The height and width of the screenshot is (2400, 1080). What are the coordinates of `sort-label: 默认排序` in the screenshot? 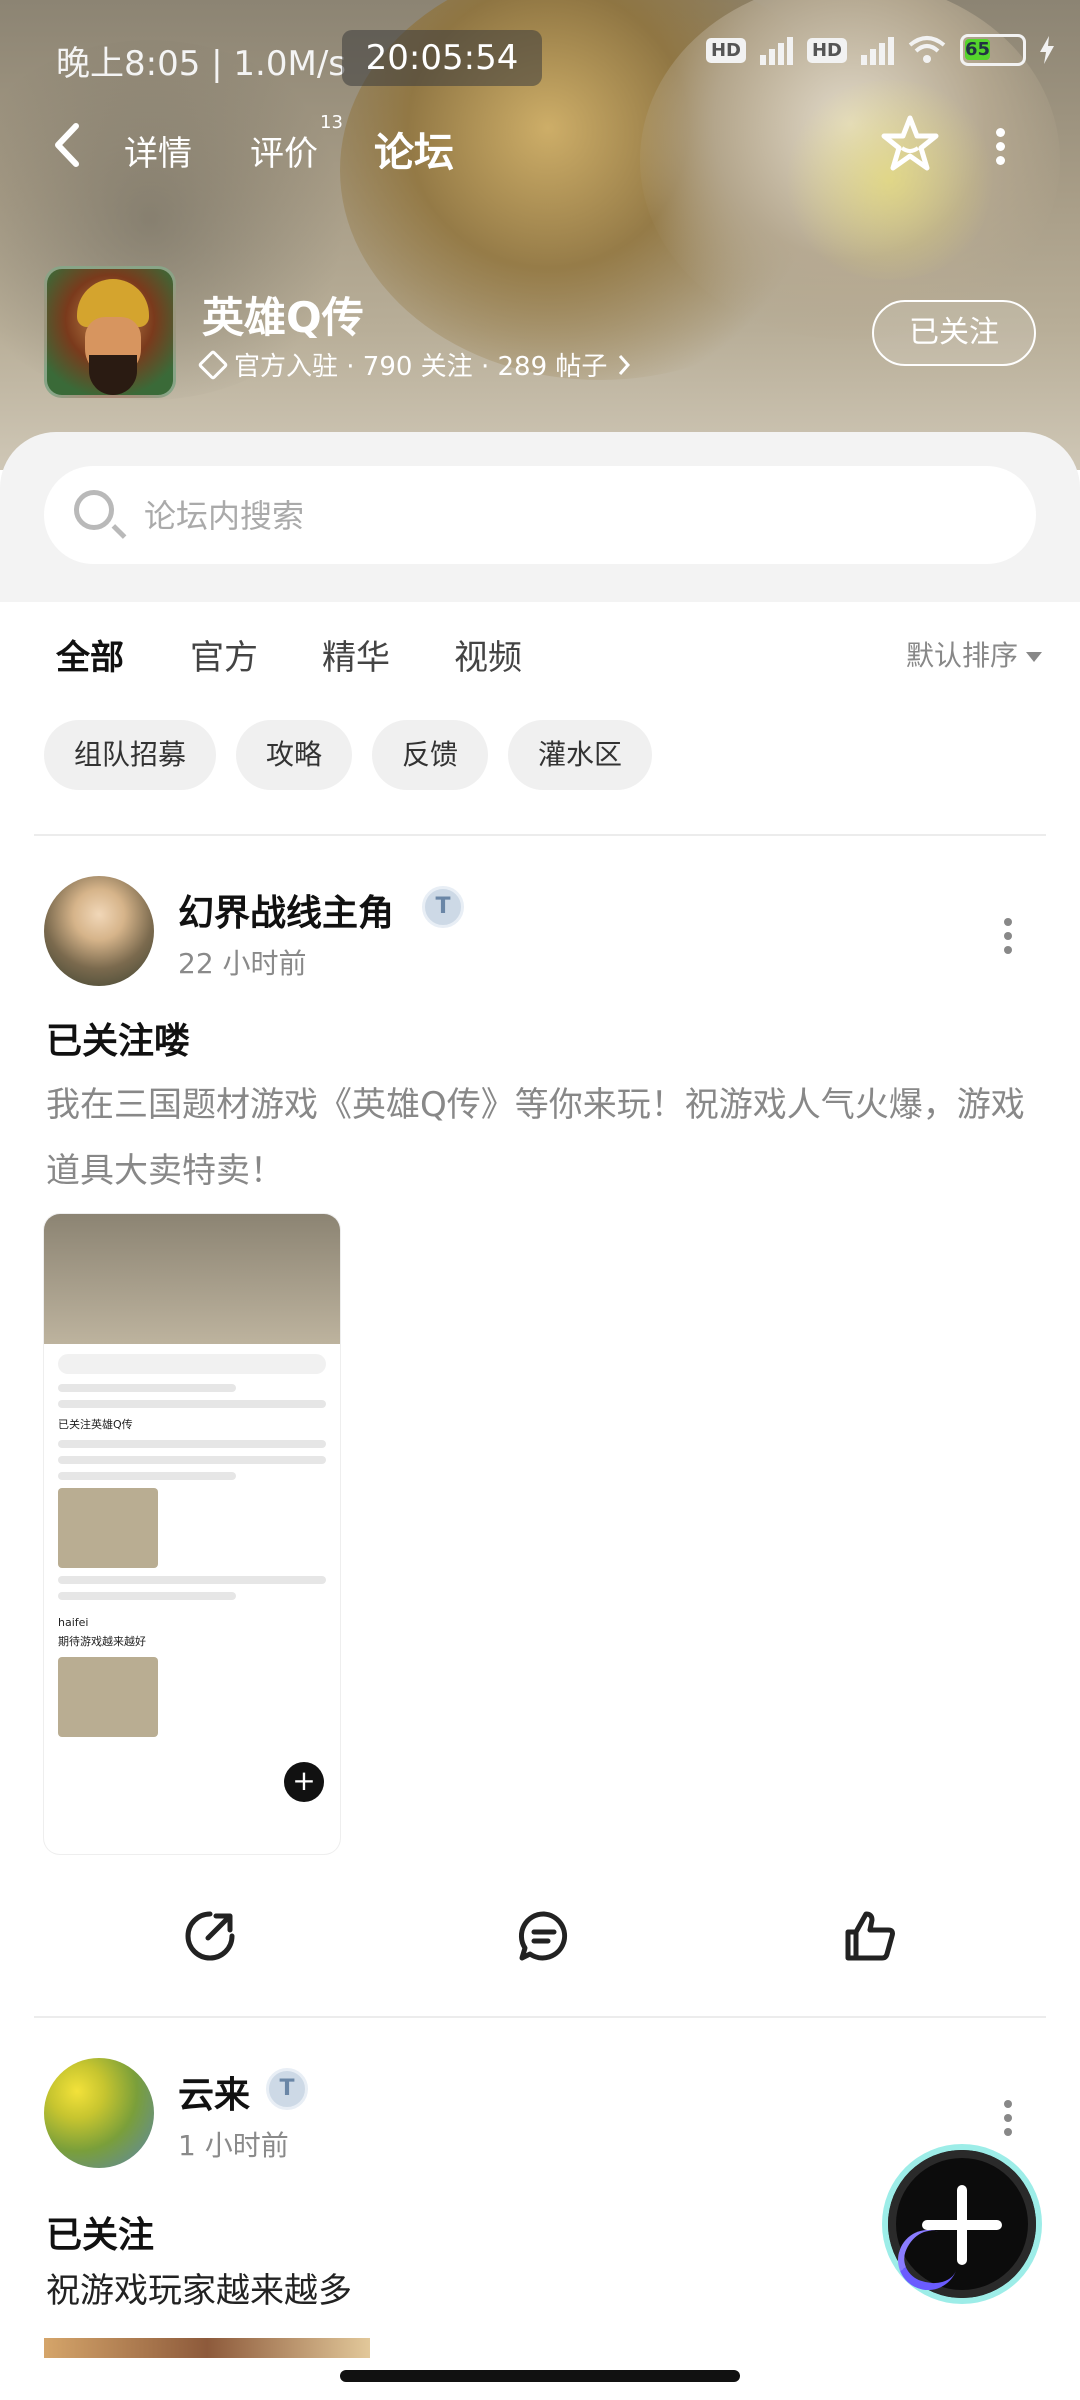 It's located at (961, 655).